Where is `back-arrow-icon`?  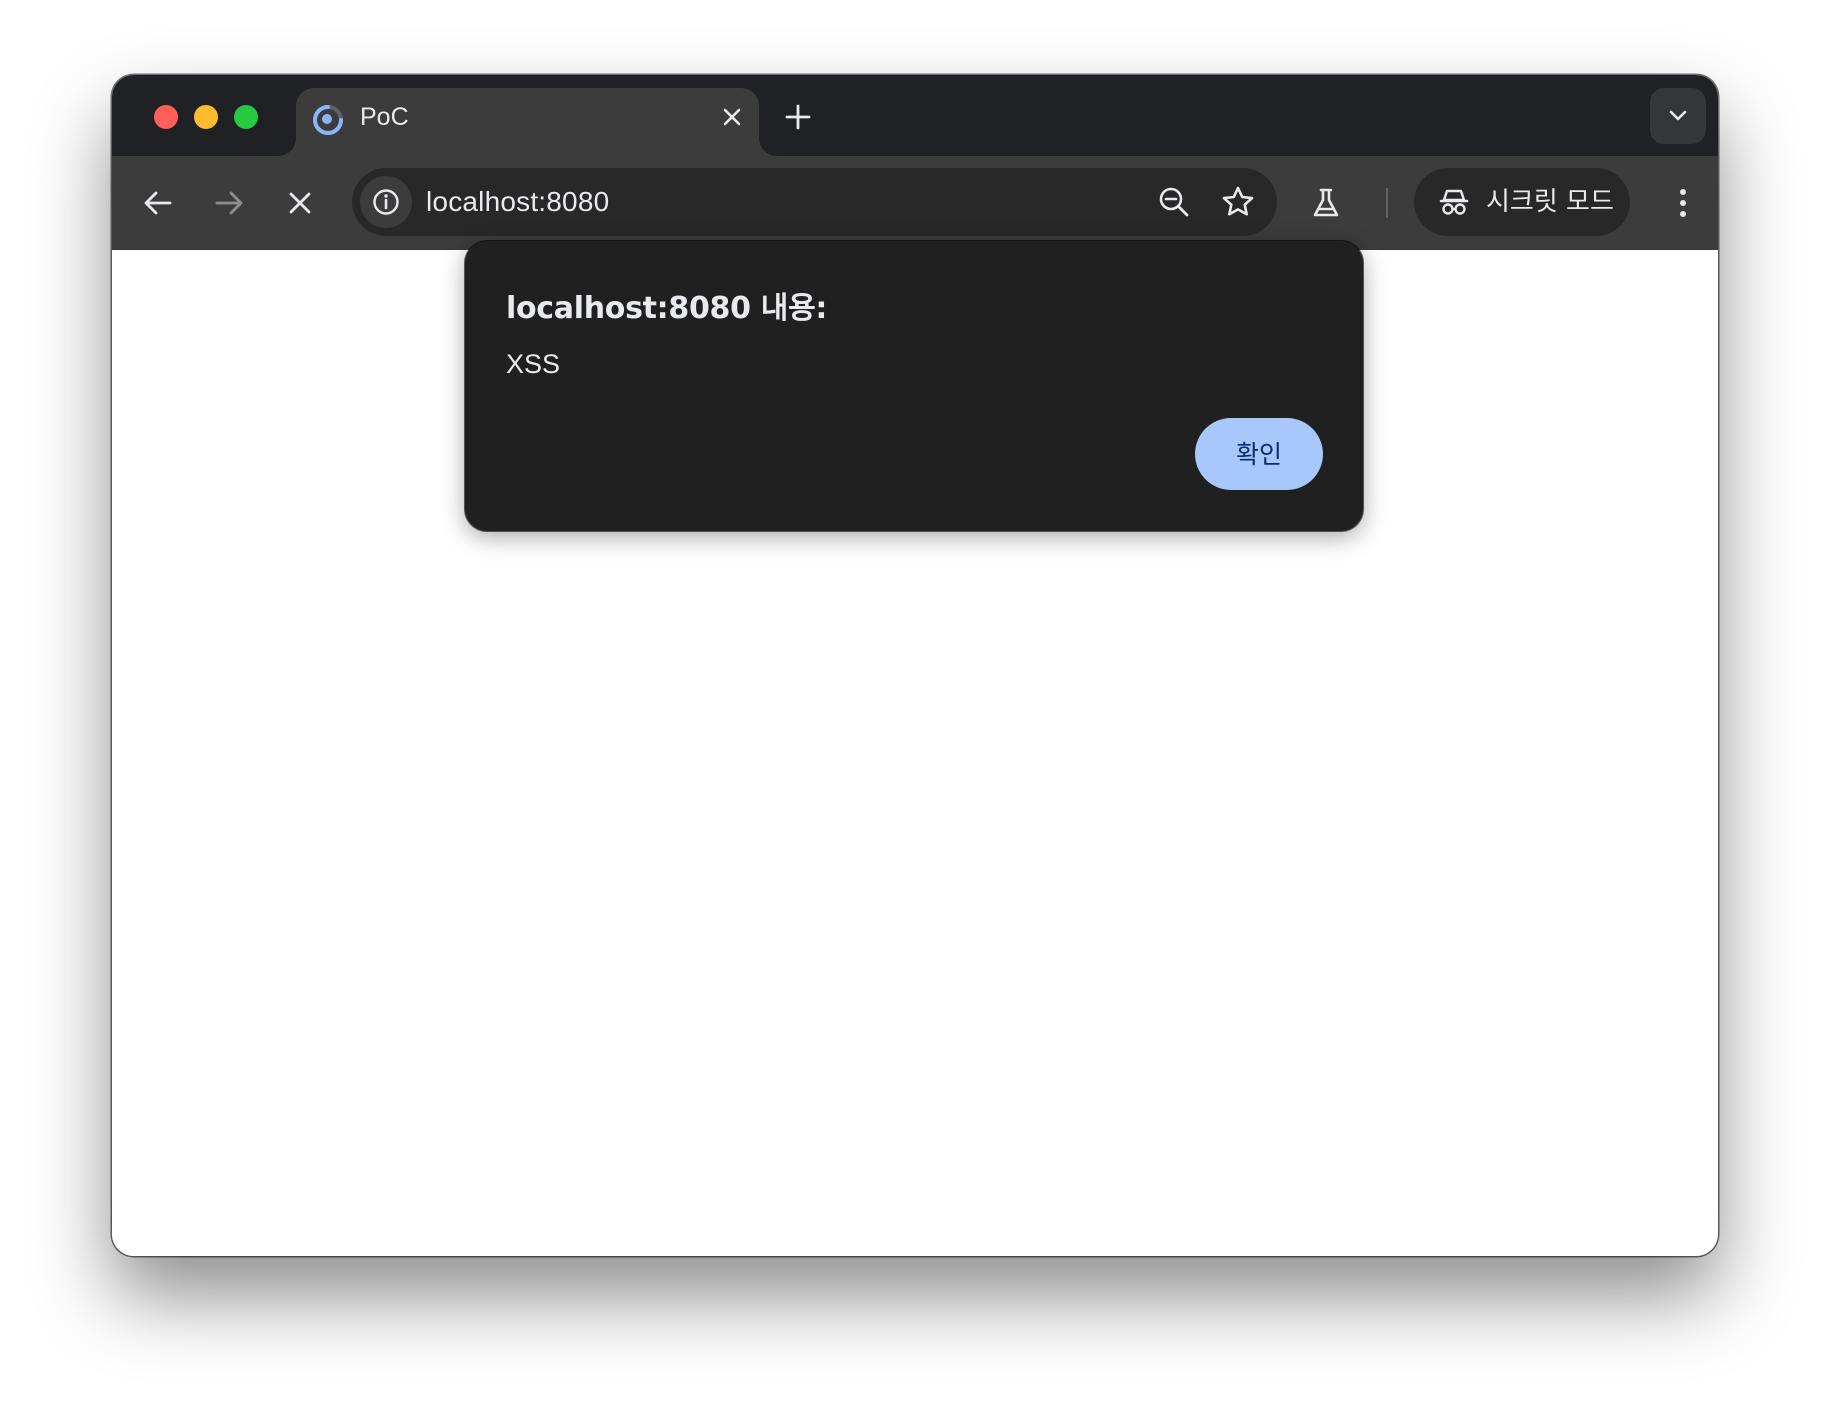
back-arrow-icon is located at coordinates (158, 203).